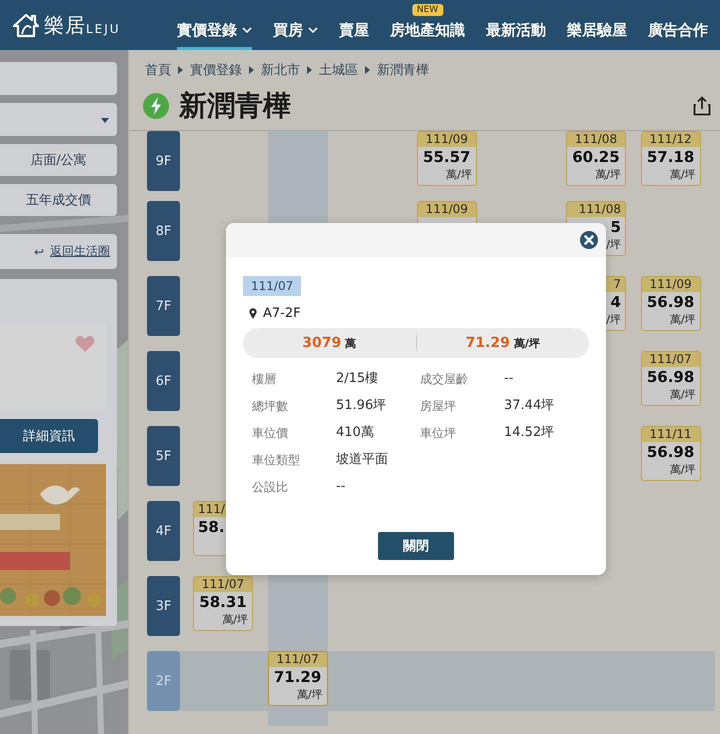 Image resolution: width=720 pixels, height=734 pixels. What do you see at coordinates (403, 70) in the screenshot?
I see `breadcrumb-link: 新潤青樺` at bounding box center [403, 70].